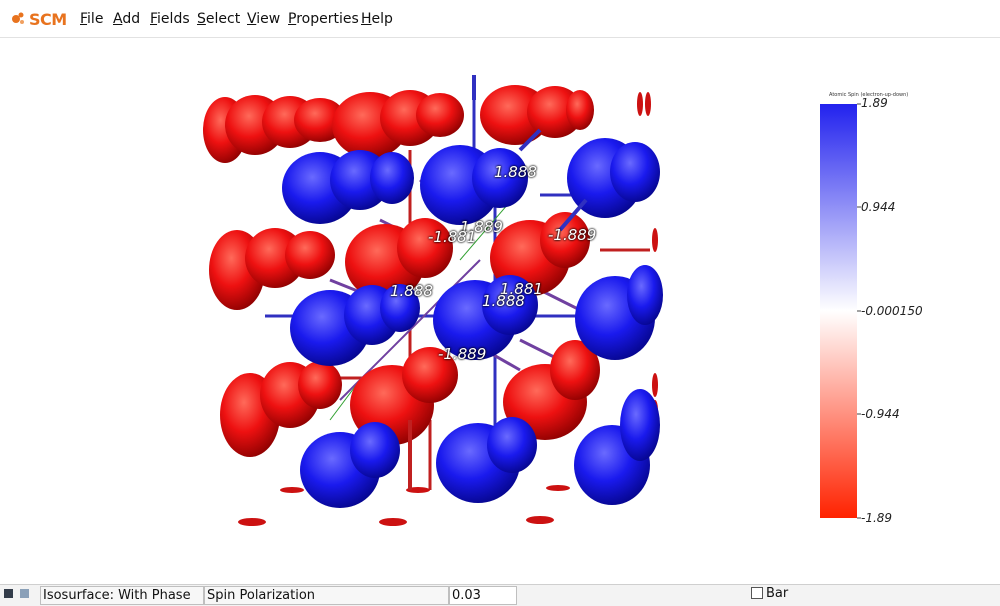 Image resolution: width=1000 pixels, height=606 pixels. Describe the element at coordinates (122, 595) in the screenshot. I see `field-type-dropdown: Isosurface: With Phase` at that location.